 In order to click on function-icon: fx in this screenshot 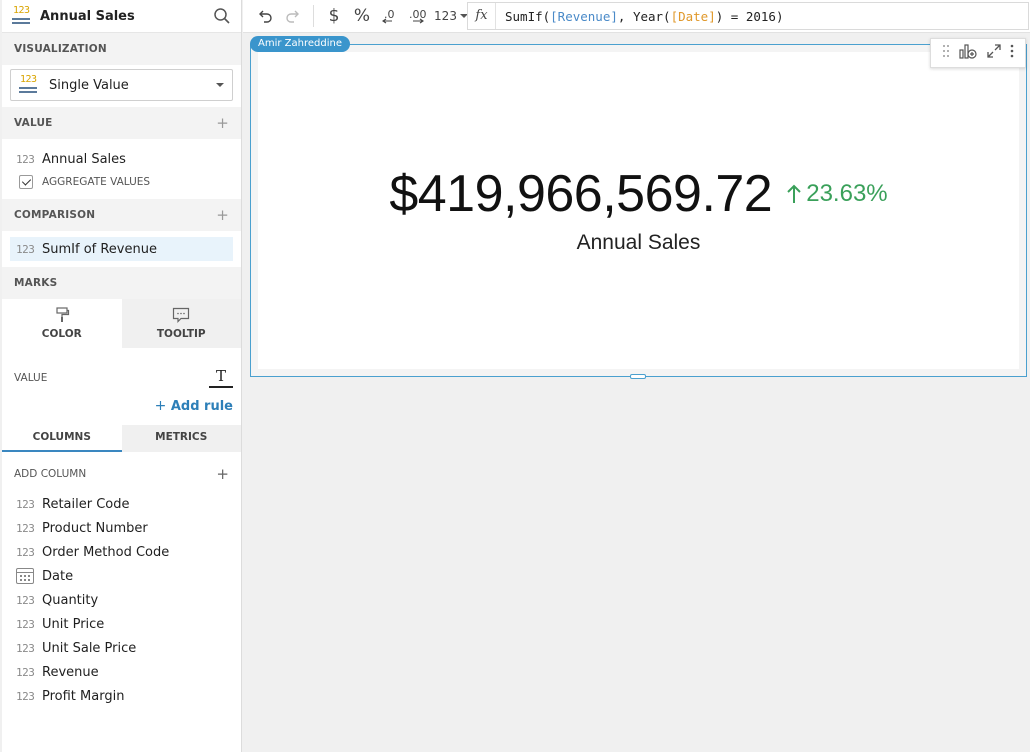, I will do `click(482, 16)`.